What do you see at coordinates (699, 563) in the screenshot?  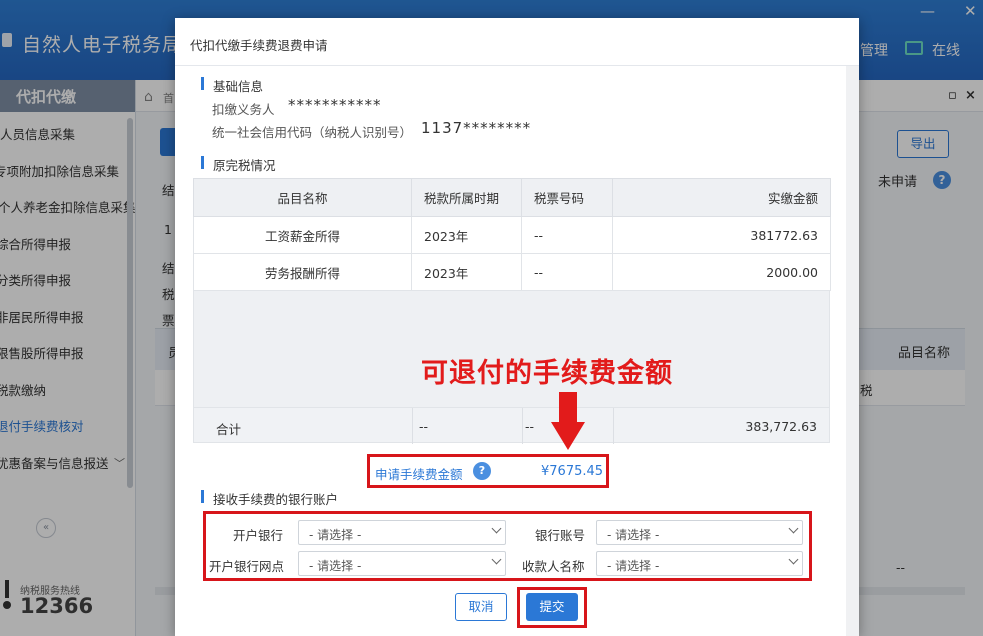 I see `payee-select: - 请选择 -` at bounding box center [699, 563].